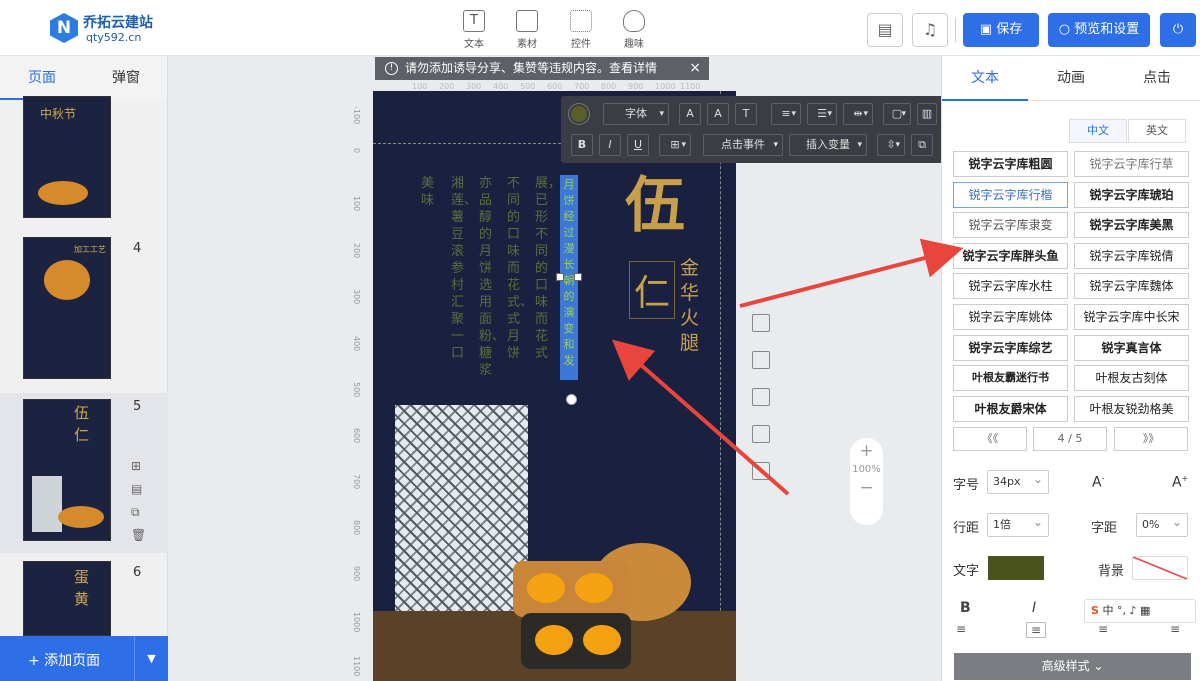 This screenshot has height=681, width=1200. What do you see at coordinates (746, 114) in the screenshot?
I see `text-direction-icon: T` at bounding box center [746, 114].